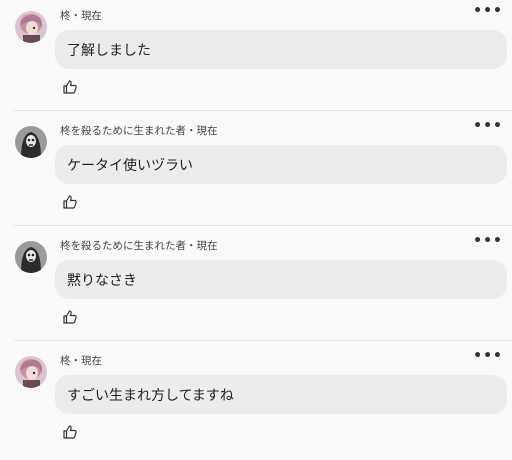 The width and height of the screenshot is (512, 460). Describe the element at coordinates (281, 49) in the screenshot. I see `comment-bubble: 了解しました` at that location.